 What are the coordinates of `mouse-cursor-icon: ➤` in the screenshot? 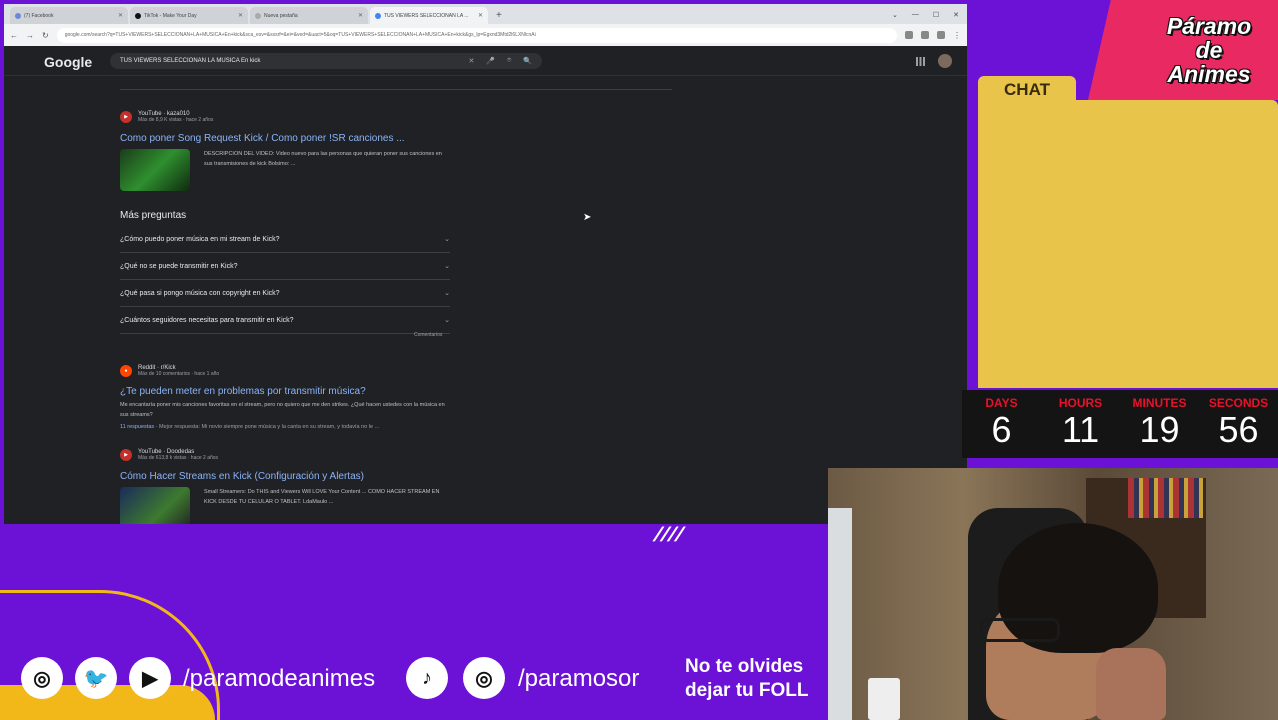 It's located at (587, 217).